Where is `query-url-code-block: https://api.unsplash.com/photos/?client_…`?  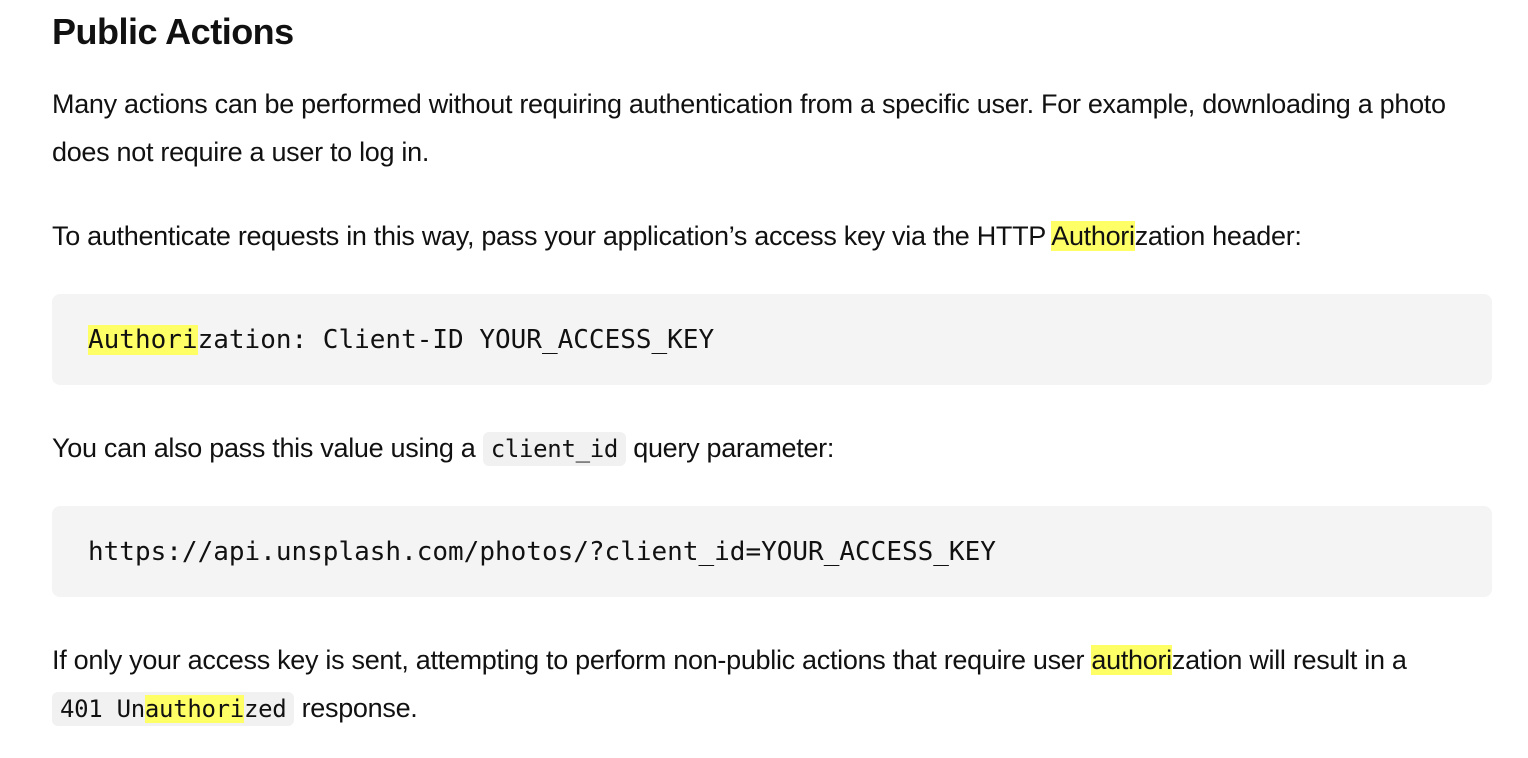
query-url-code-block: https://api.unsplash.com/photos/?client_… is located at coordinates (772, 551).